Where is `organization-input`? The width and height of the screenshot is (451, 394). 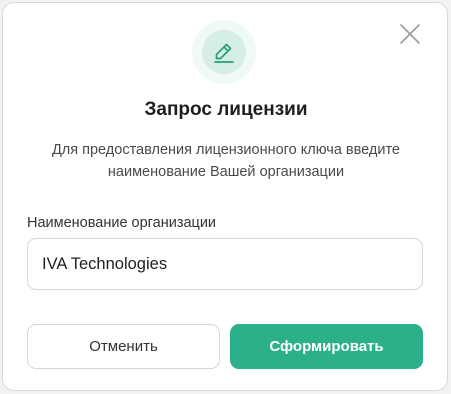
organization-input is located at coordinates (225, 264).